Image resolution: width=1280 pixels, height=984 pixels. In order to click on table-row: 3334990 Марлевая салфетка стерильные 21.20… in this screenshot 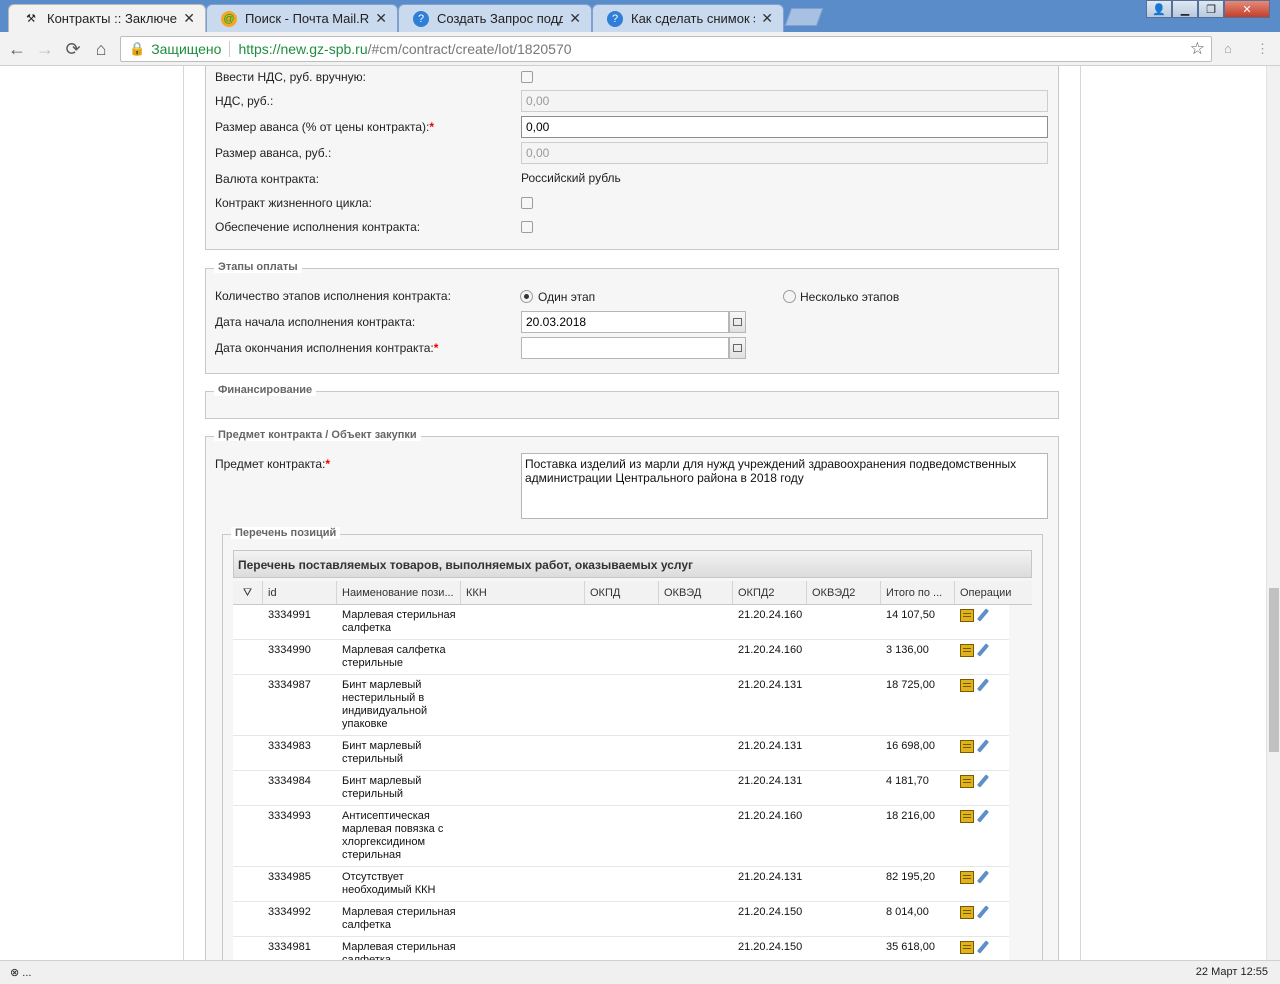, I will do `click(621, 657)`.